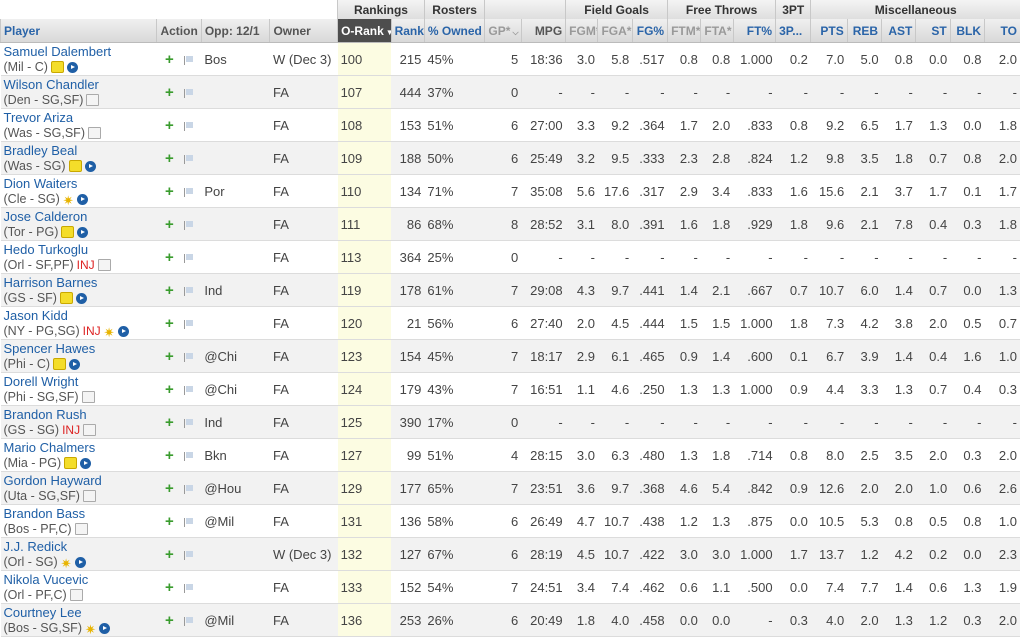  What do you see at coordinates (79, 216) in the screenshot?
I see `player-name-link: Jose Calderon` at bounding box center [79, 216].